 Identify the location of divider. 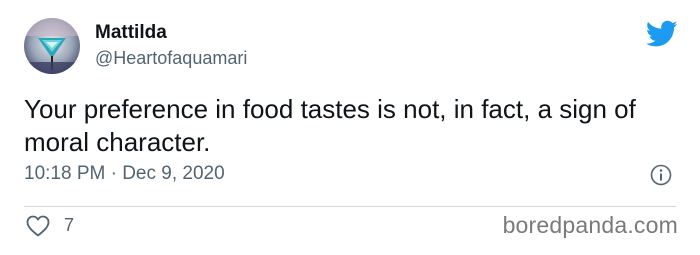
(350, 206).